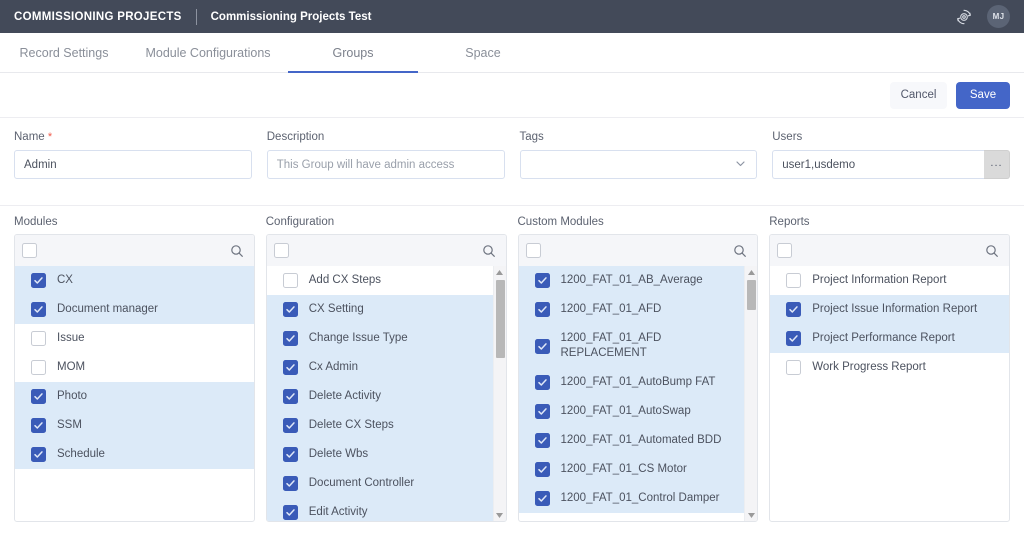 The height and width of the screenshot is (545, 1024). What do you see at coordinates (133, 164) in the screenshot?
I see `name-input: Admin` at bounding box center [133, 164].